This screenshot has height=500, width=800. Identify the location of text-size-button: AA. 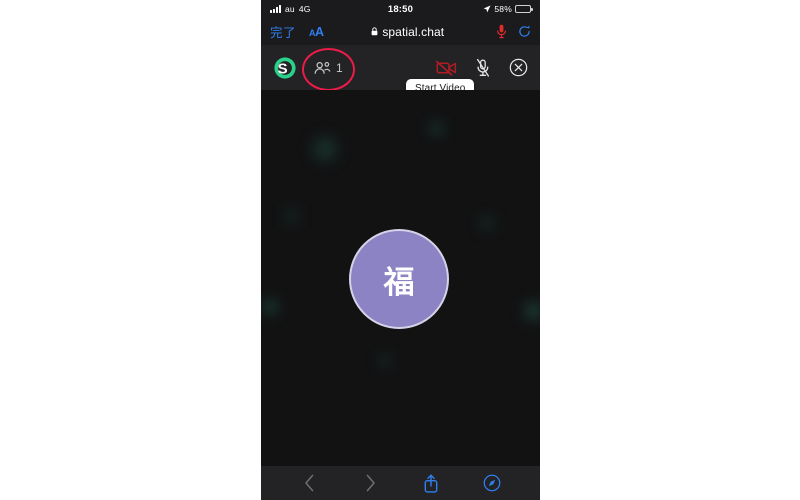
(316, 32).